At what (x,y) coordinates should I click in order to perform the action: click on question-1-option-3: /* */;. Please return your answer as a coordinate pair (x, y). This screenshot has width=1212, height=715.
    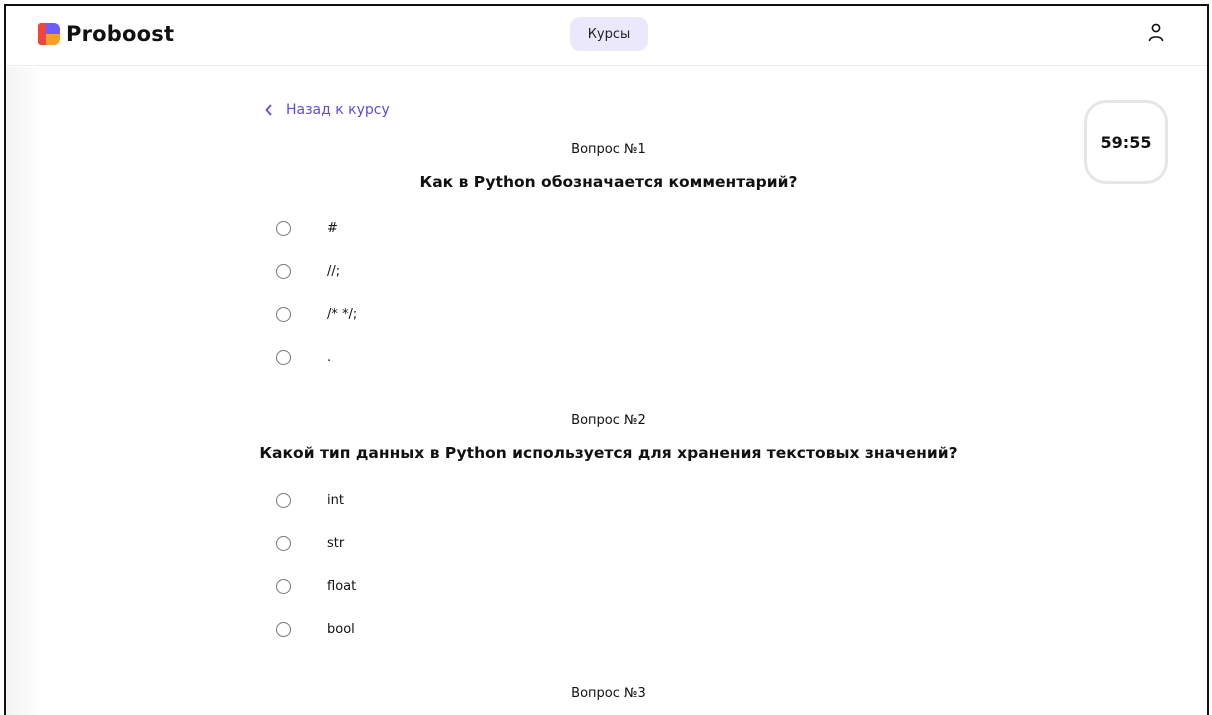
    Looking at the image, I should click on (316, 314).